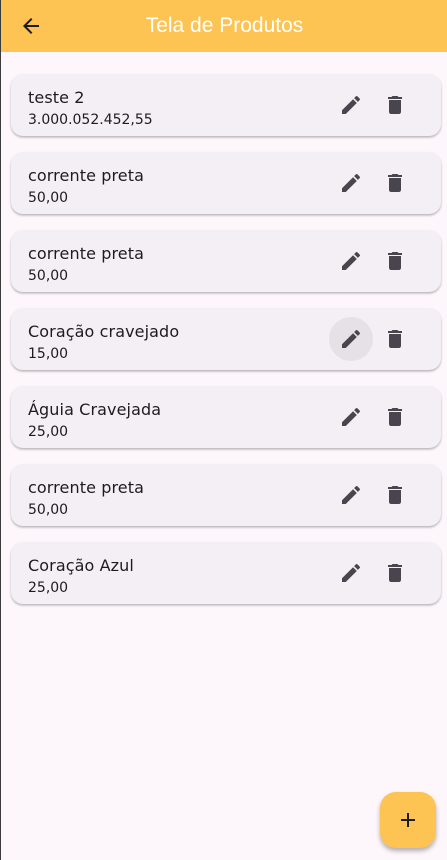 The width and height of the screenshot is (447, 860). Describe the element at coordinates (226, 417) in the screenshot. I see `product-card: Águia Cravejada 25,00` at that location.